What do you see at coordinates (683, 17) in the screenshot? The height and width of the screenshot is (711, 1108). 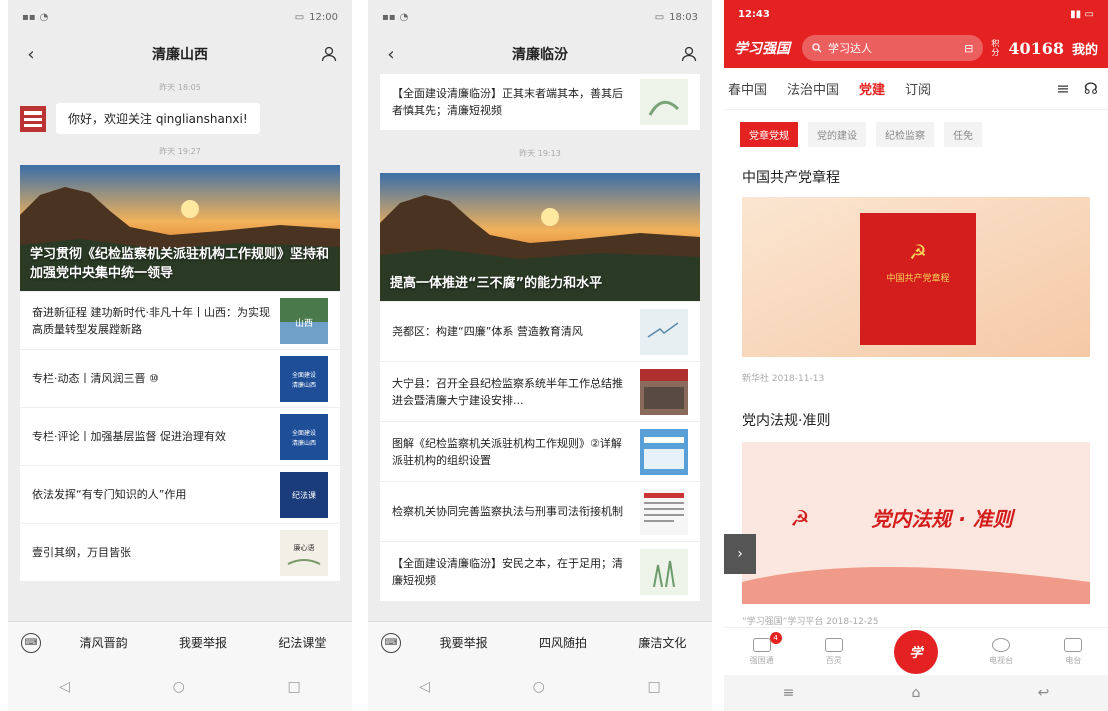 I see `status-time: 18:03` at bounding box center [683, 17].